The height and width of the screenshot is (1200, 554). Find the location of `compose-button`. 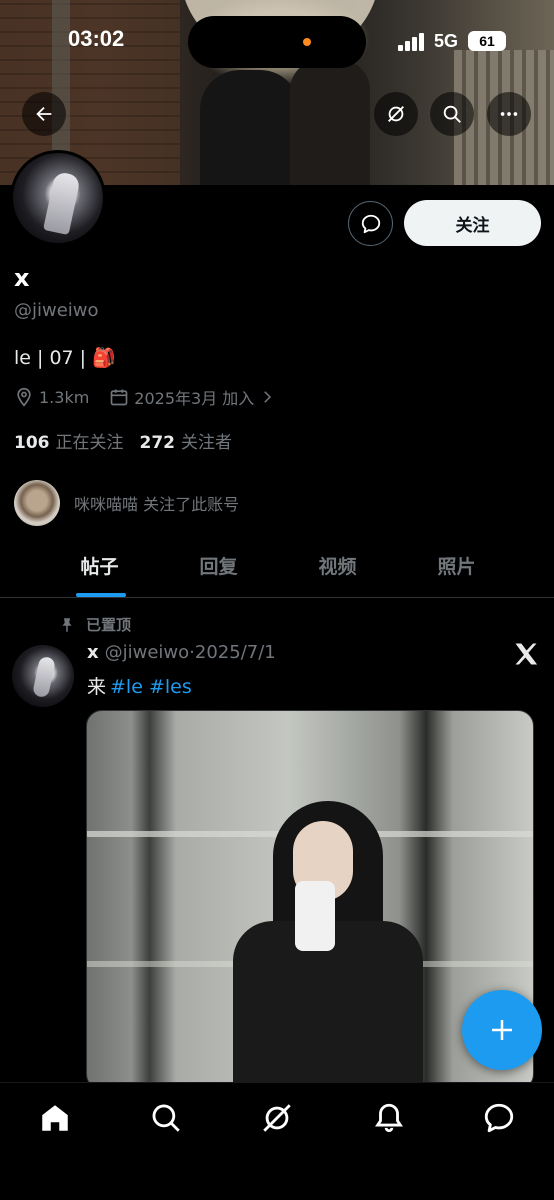

compose-button is located at coordinates (502, 1030).